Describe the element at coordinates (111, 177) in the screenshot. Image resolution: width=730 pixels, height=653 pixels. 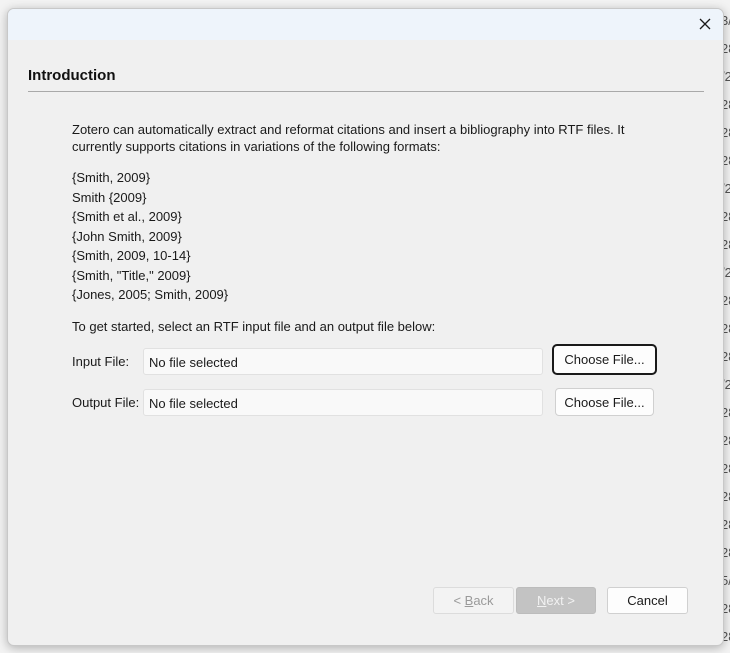
I see `citation-format-item: {Smith, 2009}` at that location.